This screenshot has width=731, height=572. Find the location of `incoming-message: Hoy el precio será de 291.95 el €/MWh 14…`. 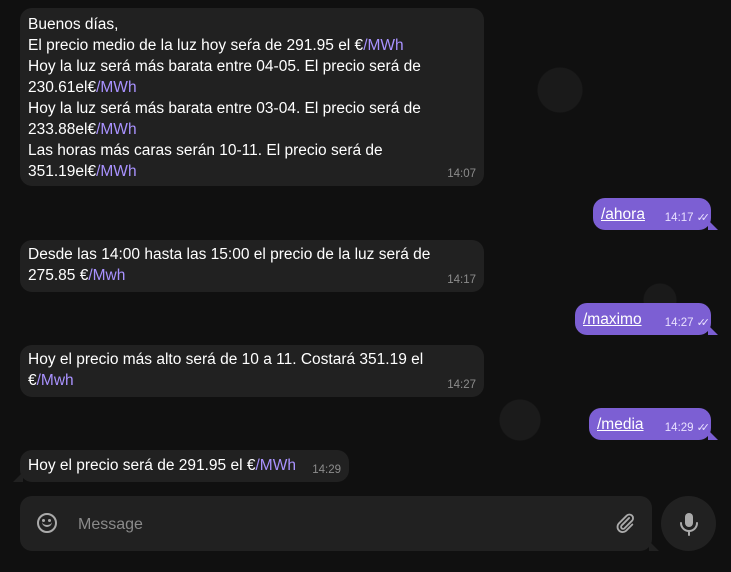

incoming-message: Hoy el precio será de 291.95 el €/MWh 14… is located at coordinates (181, 466).